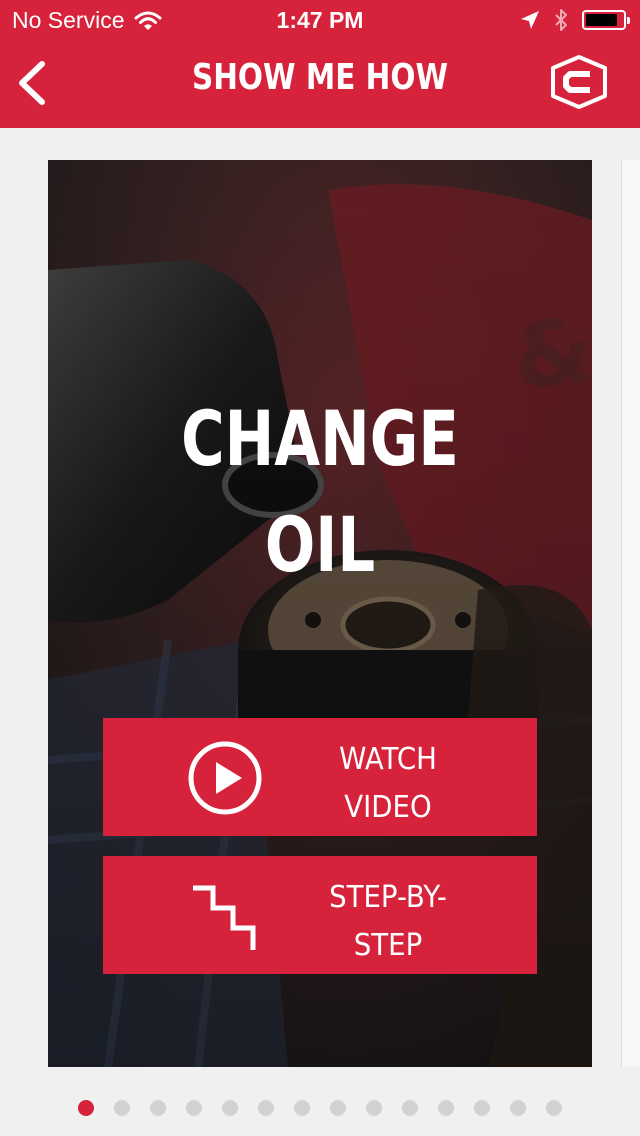 The width and height of the screenshot is (640, 1136). What do you see at coordinates (388, 784) in the screenshot?
I see `watch-video-label: WATCH VIDEO` at bounding box center [388, 784].